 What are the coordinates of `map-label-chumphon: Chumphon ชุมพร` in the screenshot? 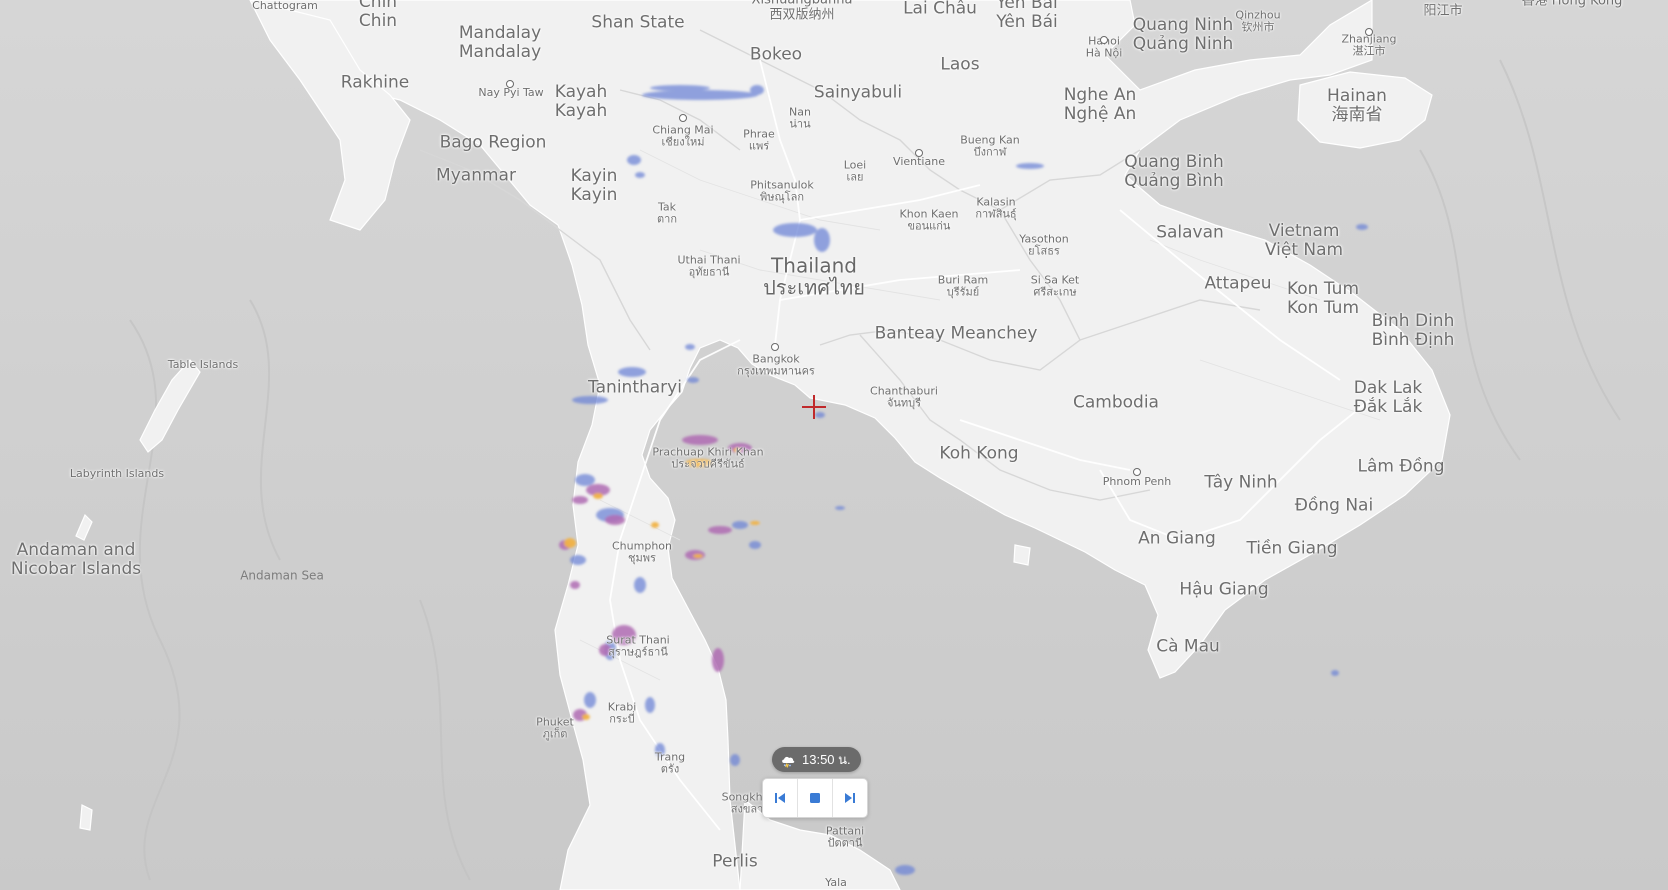 It's located at (642, 553).